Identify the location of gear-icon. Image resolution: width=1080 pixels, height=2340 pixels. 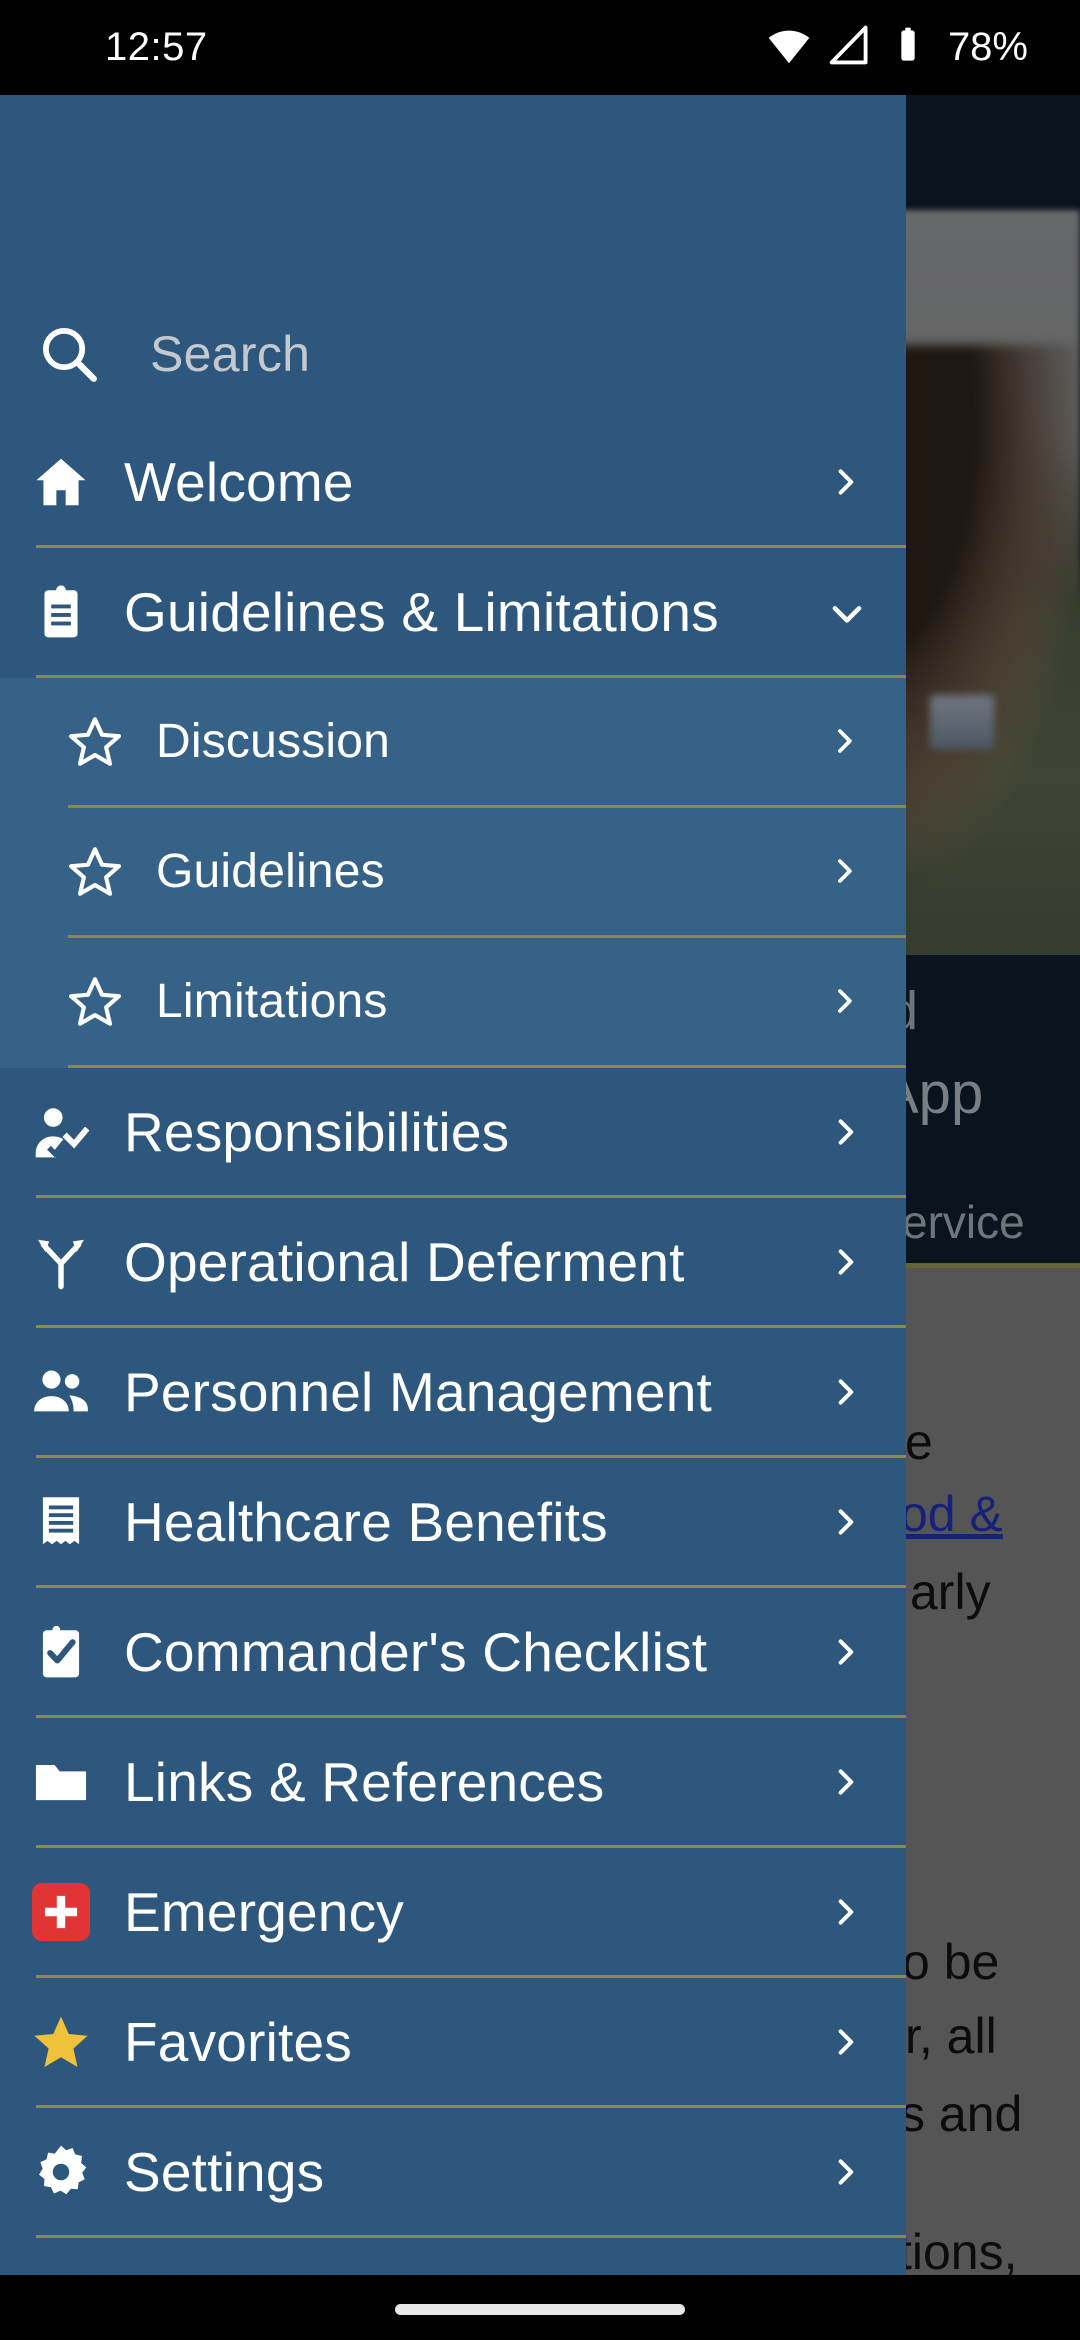
(61, 2172).